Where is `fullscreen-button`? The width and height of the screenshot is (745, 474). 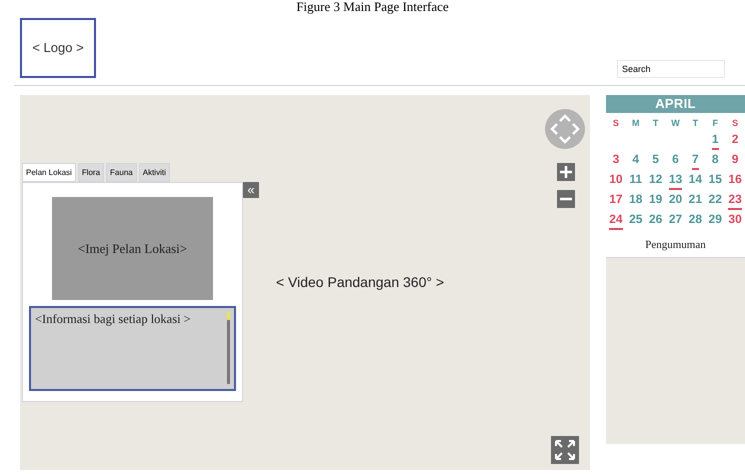
fullscreen-button is located at coordinates (565, 450).